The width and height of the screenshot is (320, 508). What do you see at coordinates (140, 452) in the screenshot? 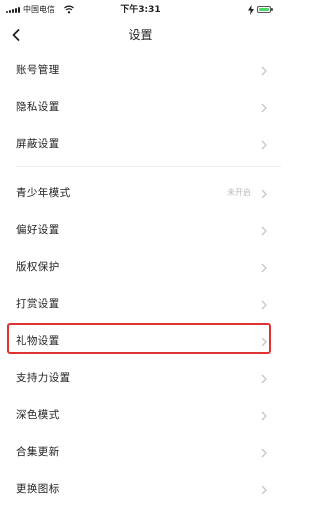
I see `settings-item-collection-updates: 合集更新` at bounding box center [140, 452].